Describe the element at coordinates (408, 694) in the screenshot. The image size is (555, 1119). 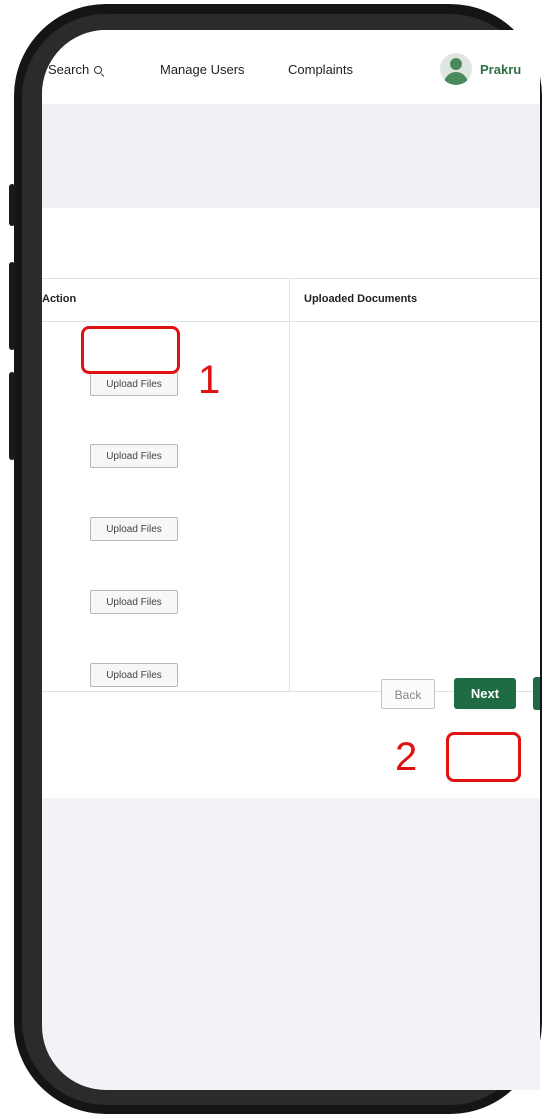
I see `back-button: Back` at that location.